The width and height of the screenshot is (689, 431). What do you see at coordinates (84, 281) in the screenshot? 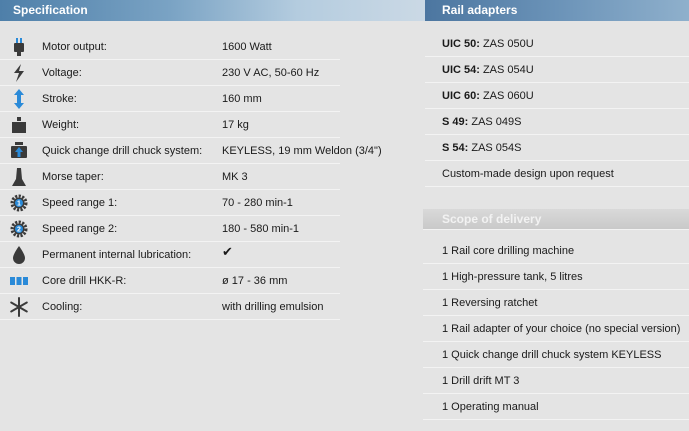
I see `spec-label: Core drill HKK-R:` at bounding box center [84, 281].